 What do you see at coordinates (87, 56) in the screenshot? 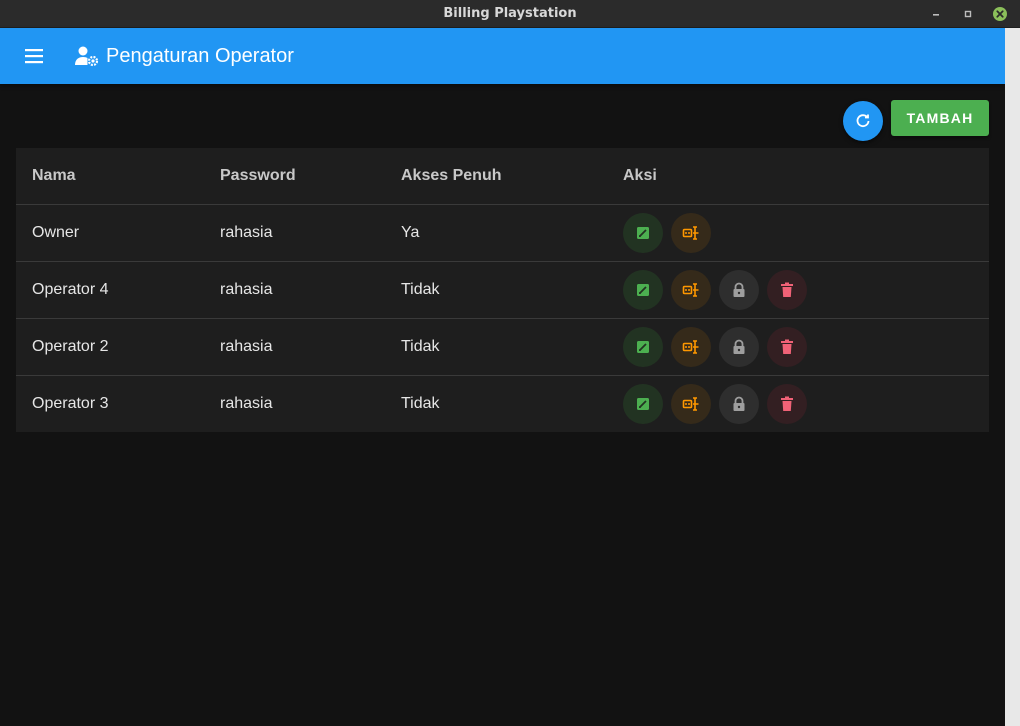
I see `user-gear-icon` at bounding box center [87, 56].